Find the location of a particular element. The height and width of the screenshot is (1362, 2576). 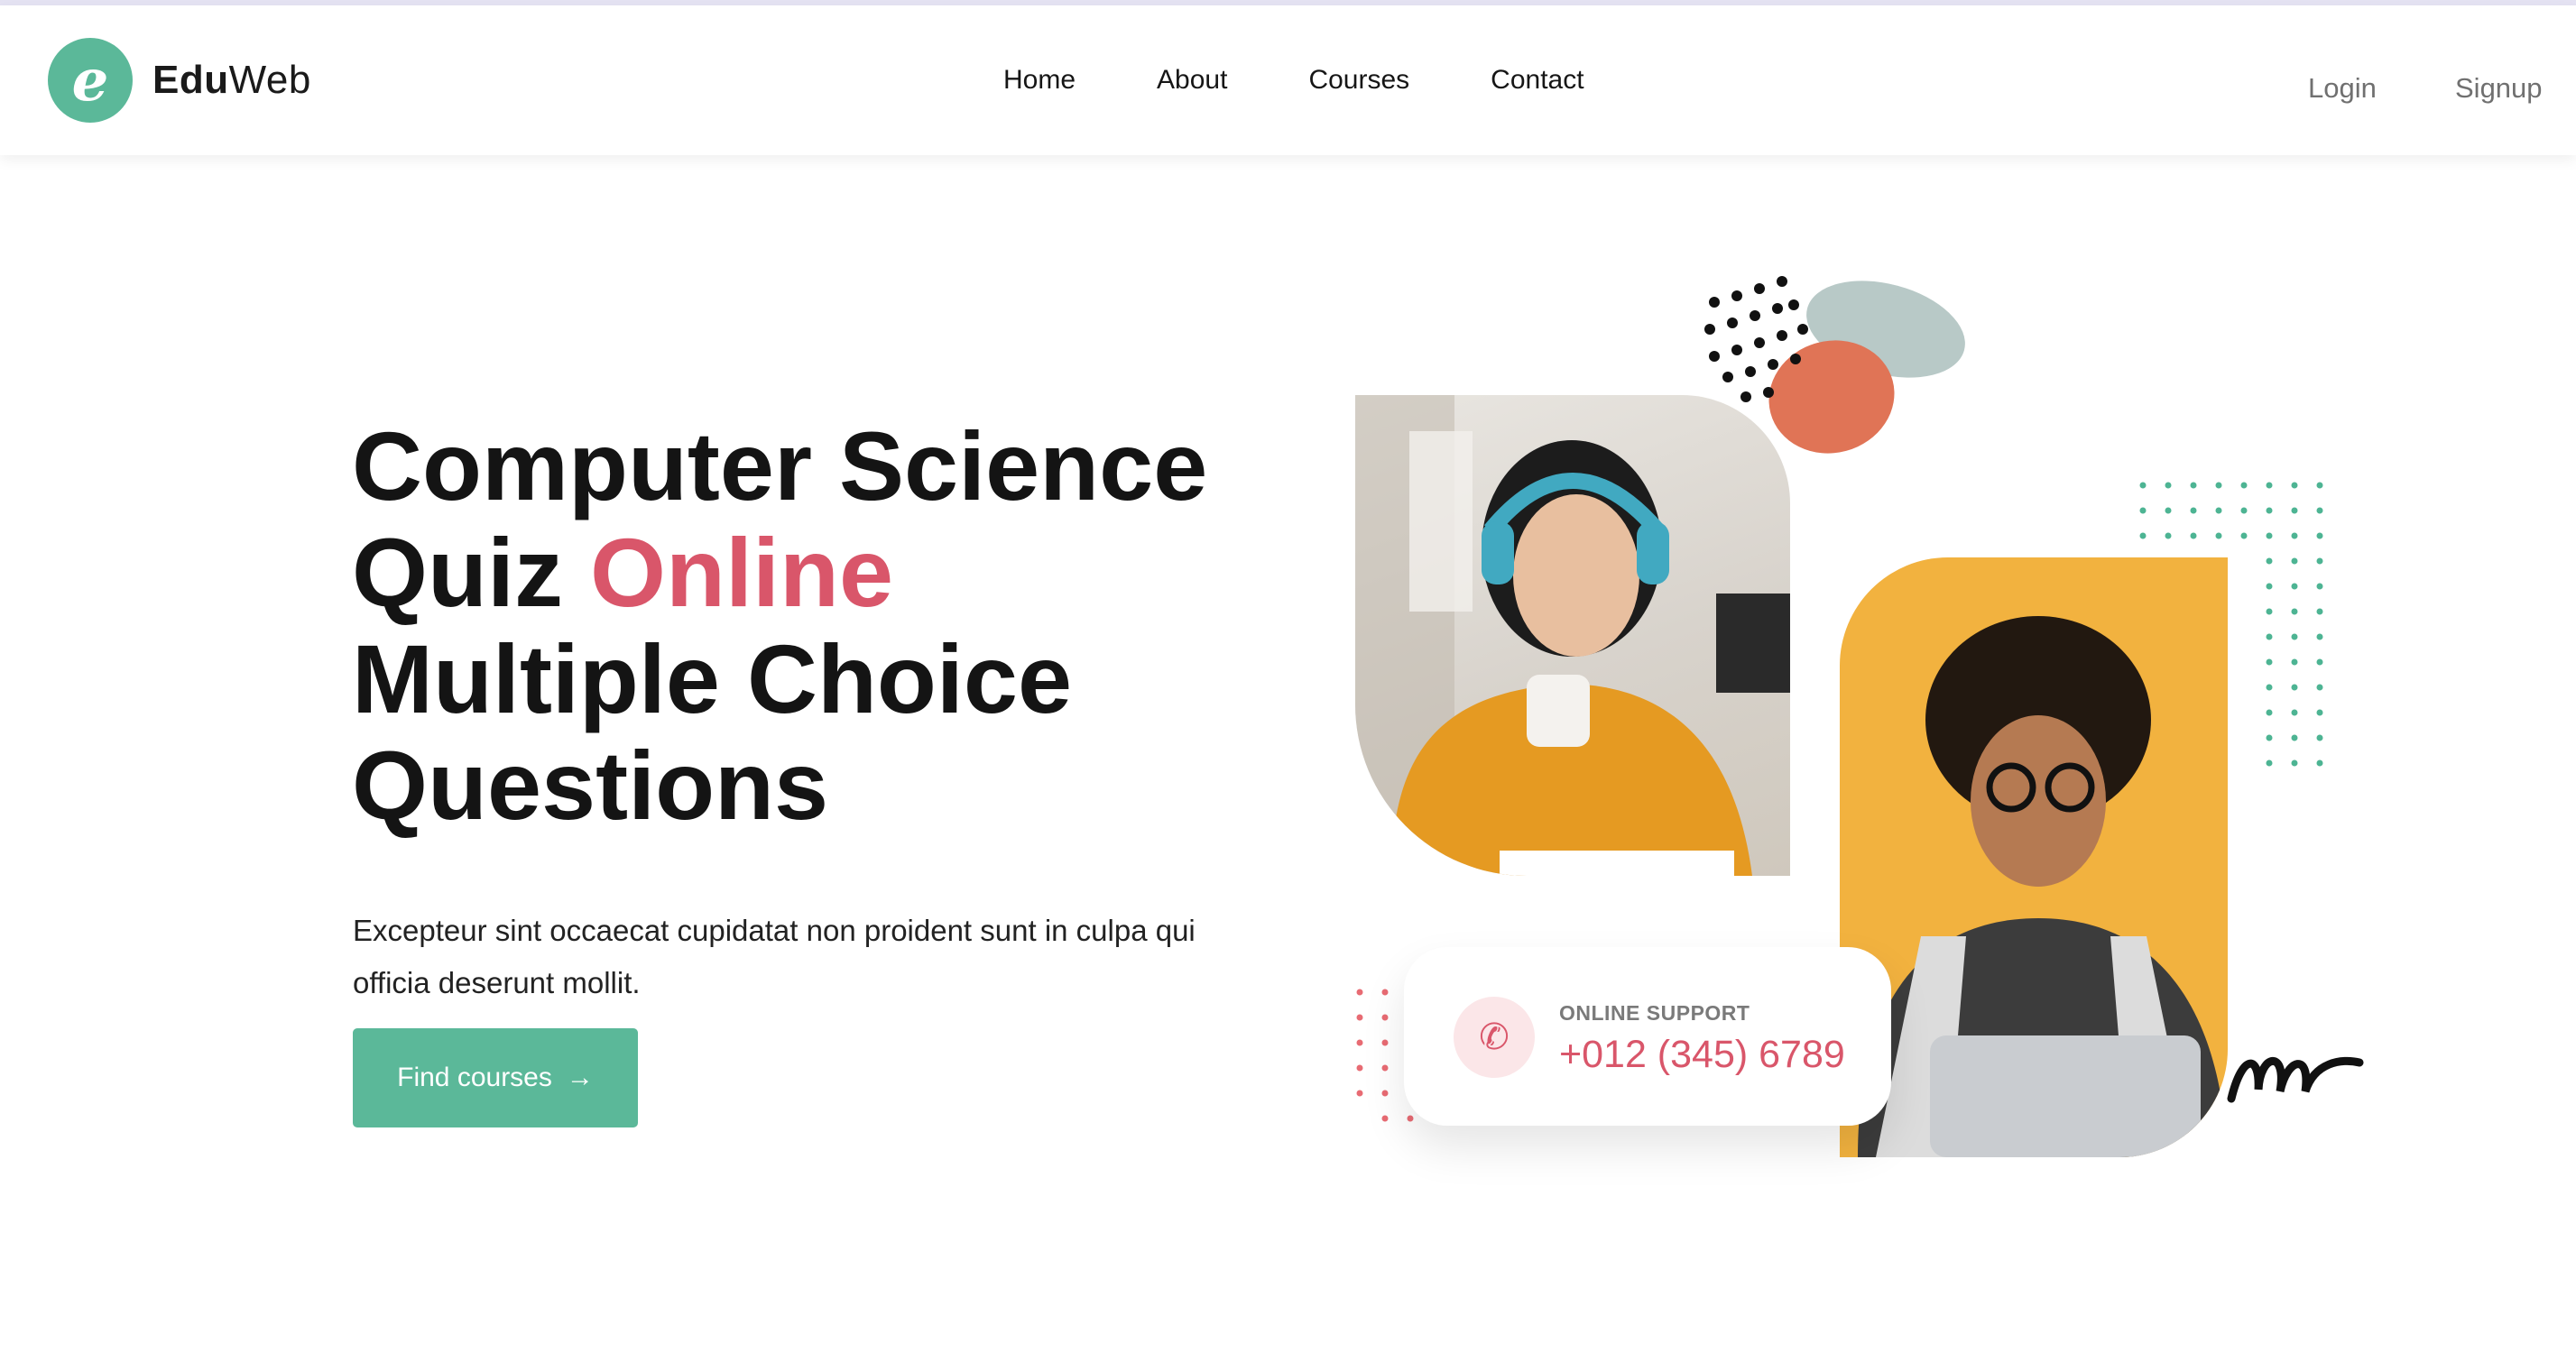

student-photo-thinking is located at coordinates (2034, 857).